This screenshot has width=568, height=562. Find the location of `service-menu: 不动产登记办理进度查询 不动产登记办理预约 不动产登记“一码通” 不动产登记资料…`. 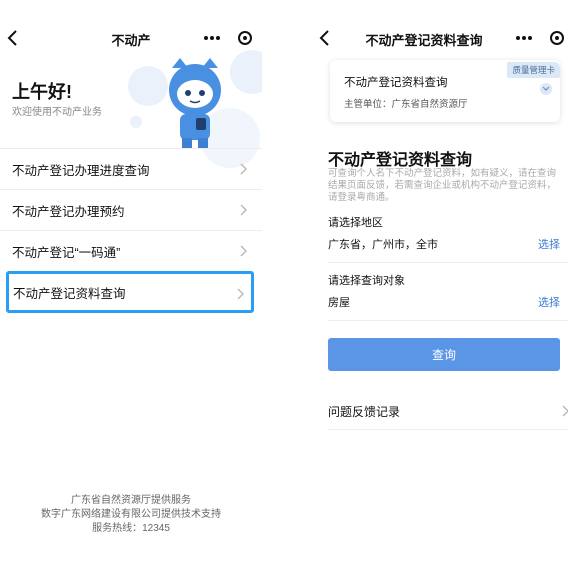

service-menu: 不动产登记办理进度查询 不动产登记办理预约 不动产登记“一码通” 不动产登记资料… is located at coordinates (131, 230).